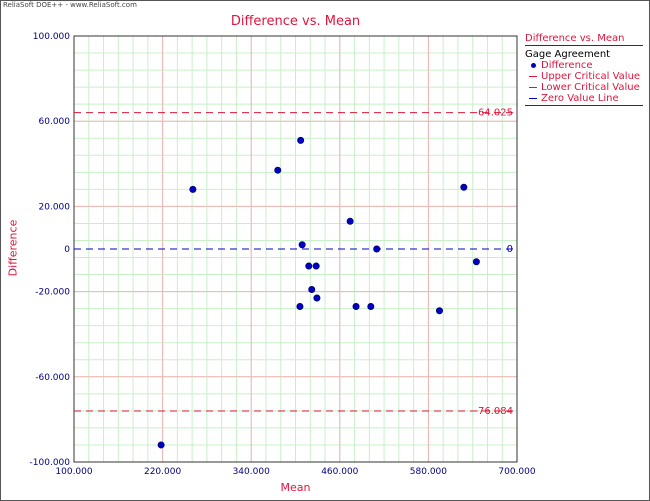  I want to click on x-tick-label: 340.000, so click(251, 472).